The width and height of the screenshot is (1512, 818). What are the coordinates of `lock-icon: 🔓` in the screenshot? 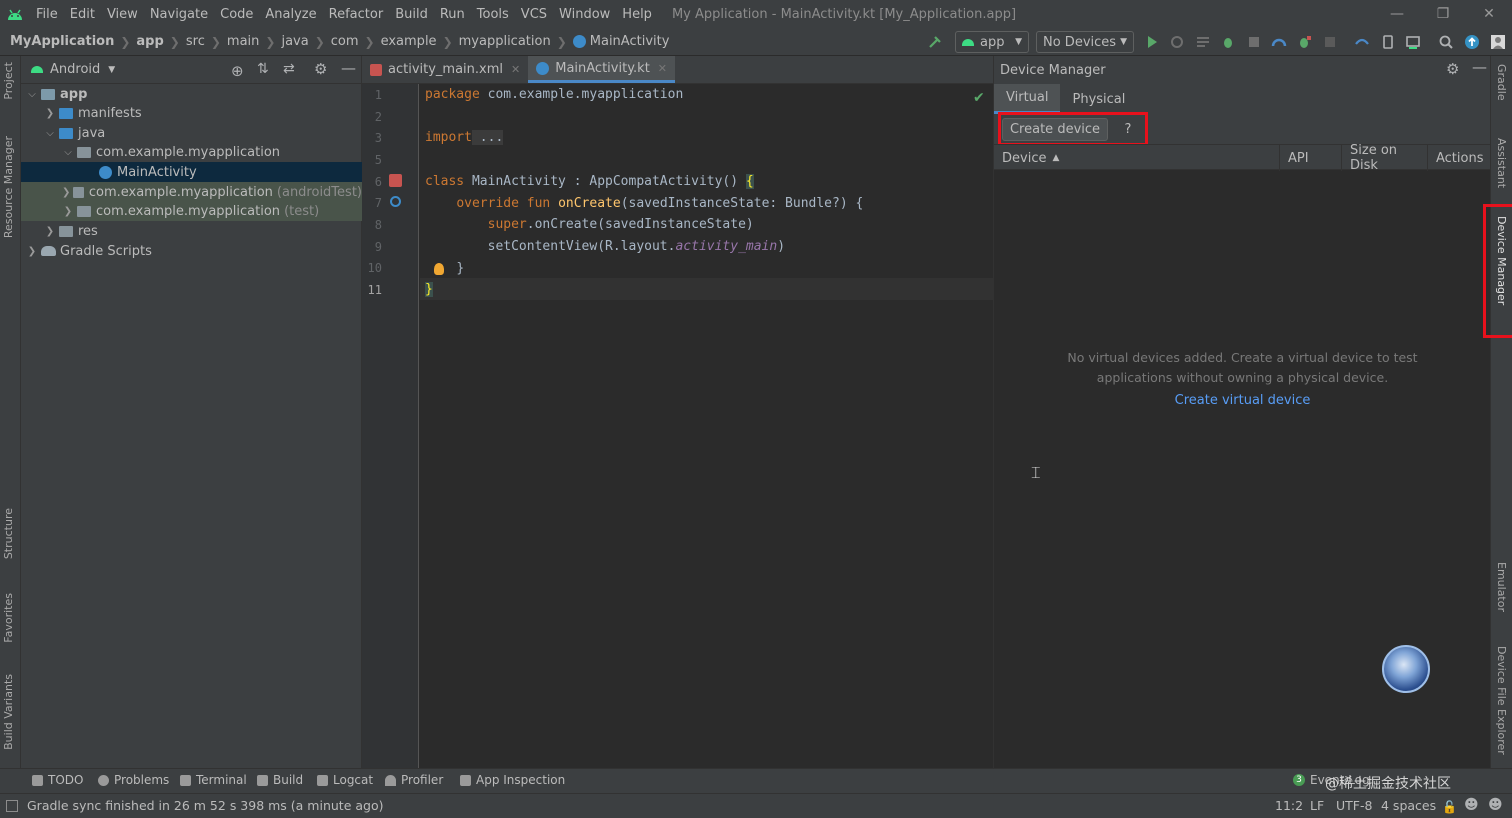 It's located at (1449, 807).